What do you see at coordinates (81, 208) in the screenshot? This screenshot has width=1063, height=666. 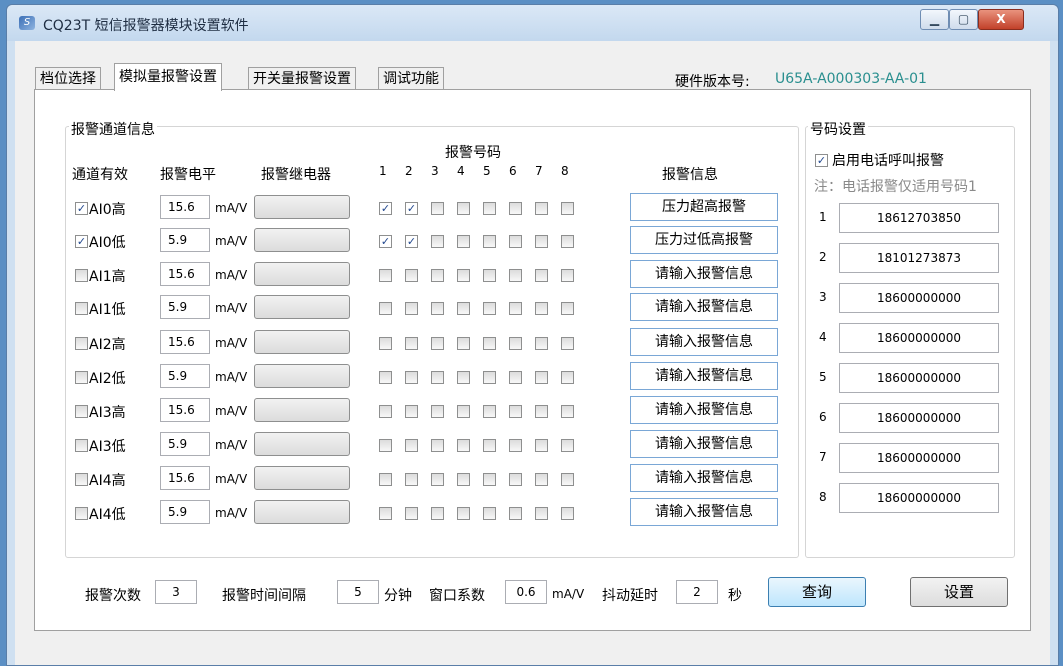 I see `channel-enabled-checkbox: ✓` at bounding box center [81, 208].